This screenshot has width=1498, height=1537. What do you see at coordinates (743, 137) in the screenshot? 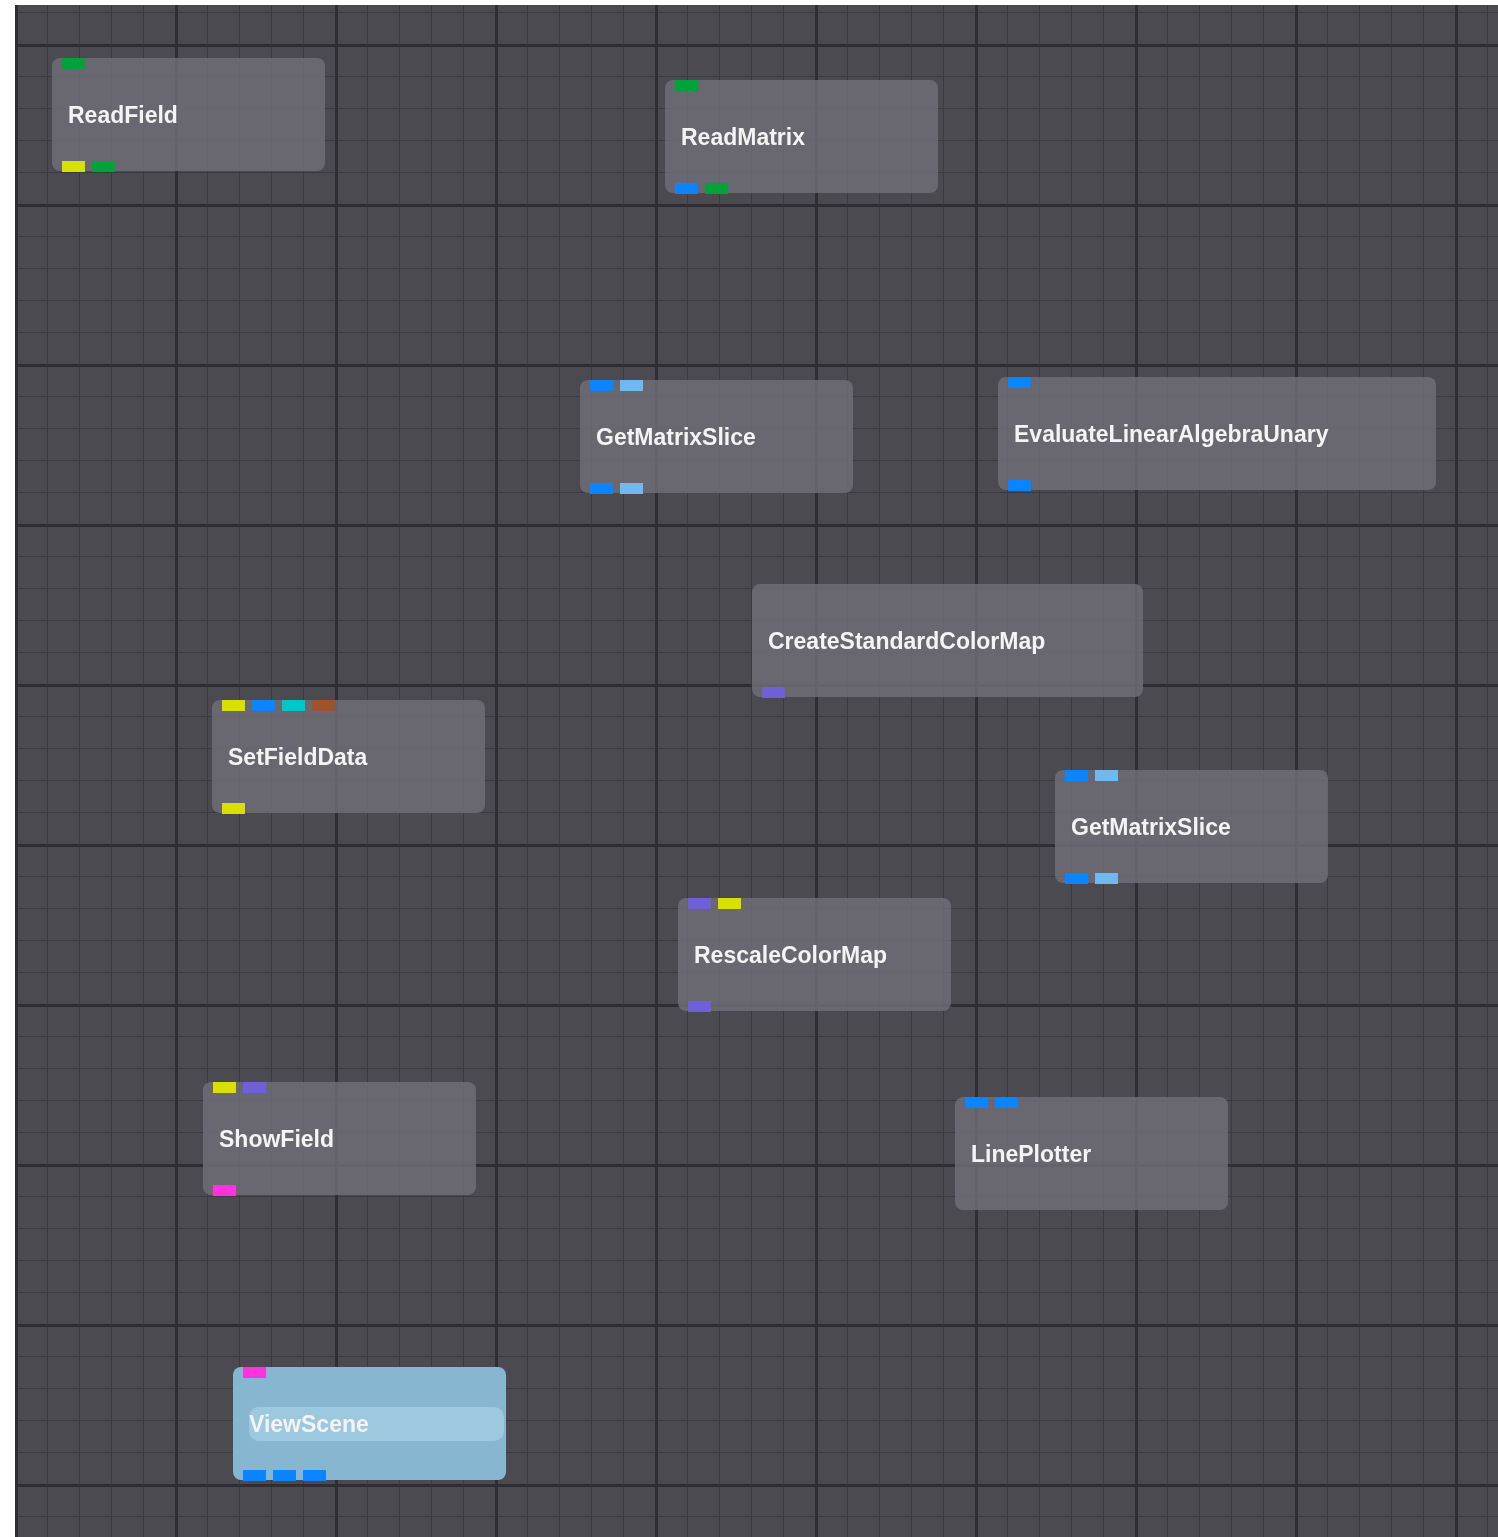
I see `module-name: ReadMatrix` at bounding box center [743, 137].